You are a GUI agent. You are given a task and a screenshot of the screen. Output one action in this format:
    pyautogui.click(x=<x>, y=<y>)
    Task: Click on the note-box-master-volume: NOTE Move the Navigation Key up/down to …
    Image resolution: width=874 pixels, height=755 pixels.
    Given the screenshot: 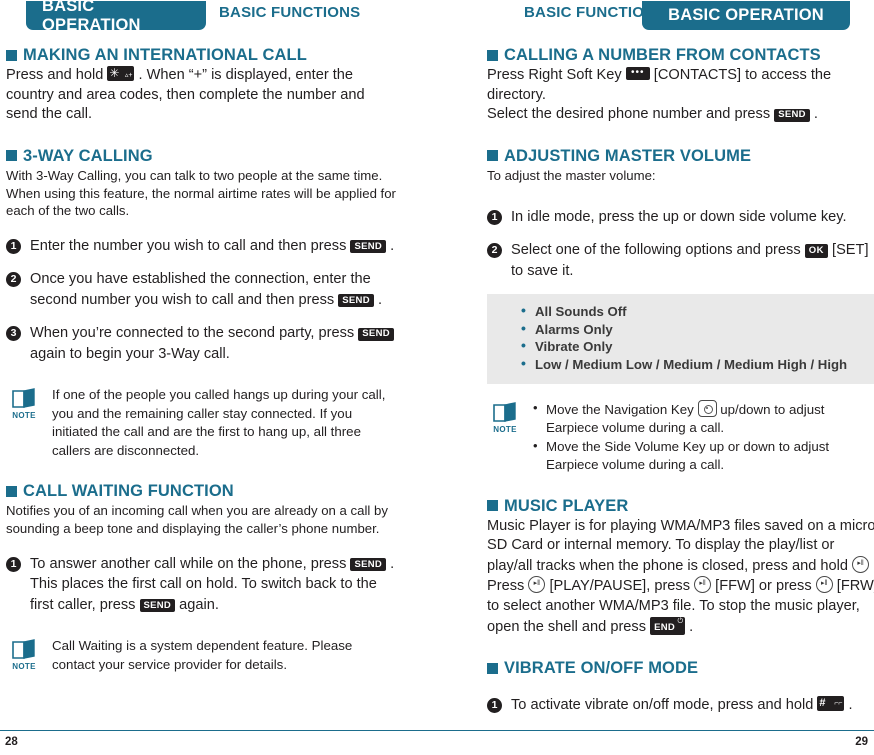 What is the action you would take?
    pyautogui.click(x=680, y=437)
    